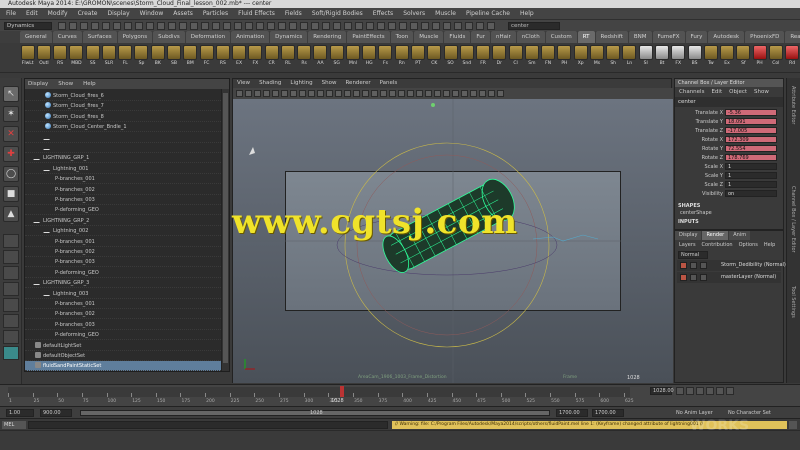 This screenshot has height=450, width=800. What do you see at coordinates (751, 157) in the screenshot?
I see `channel-attribute-value: 178.769` at bounding box center [751, 157].